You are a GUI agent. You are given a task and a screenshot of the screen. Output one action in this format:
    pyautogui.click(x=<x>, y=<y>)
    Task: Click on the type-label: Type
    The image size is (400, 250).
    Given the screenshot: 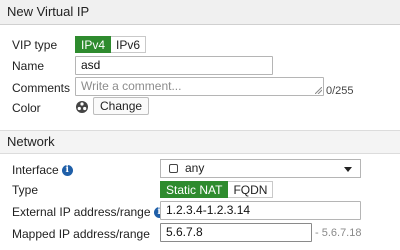 What is the action you would take?
    pyautogui.click(x=25, y=190)
    